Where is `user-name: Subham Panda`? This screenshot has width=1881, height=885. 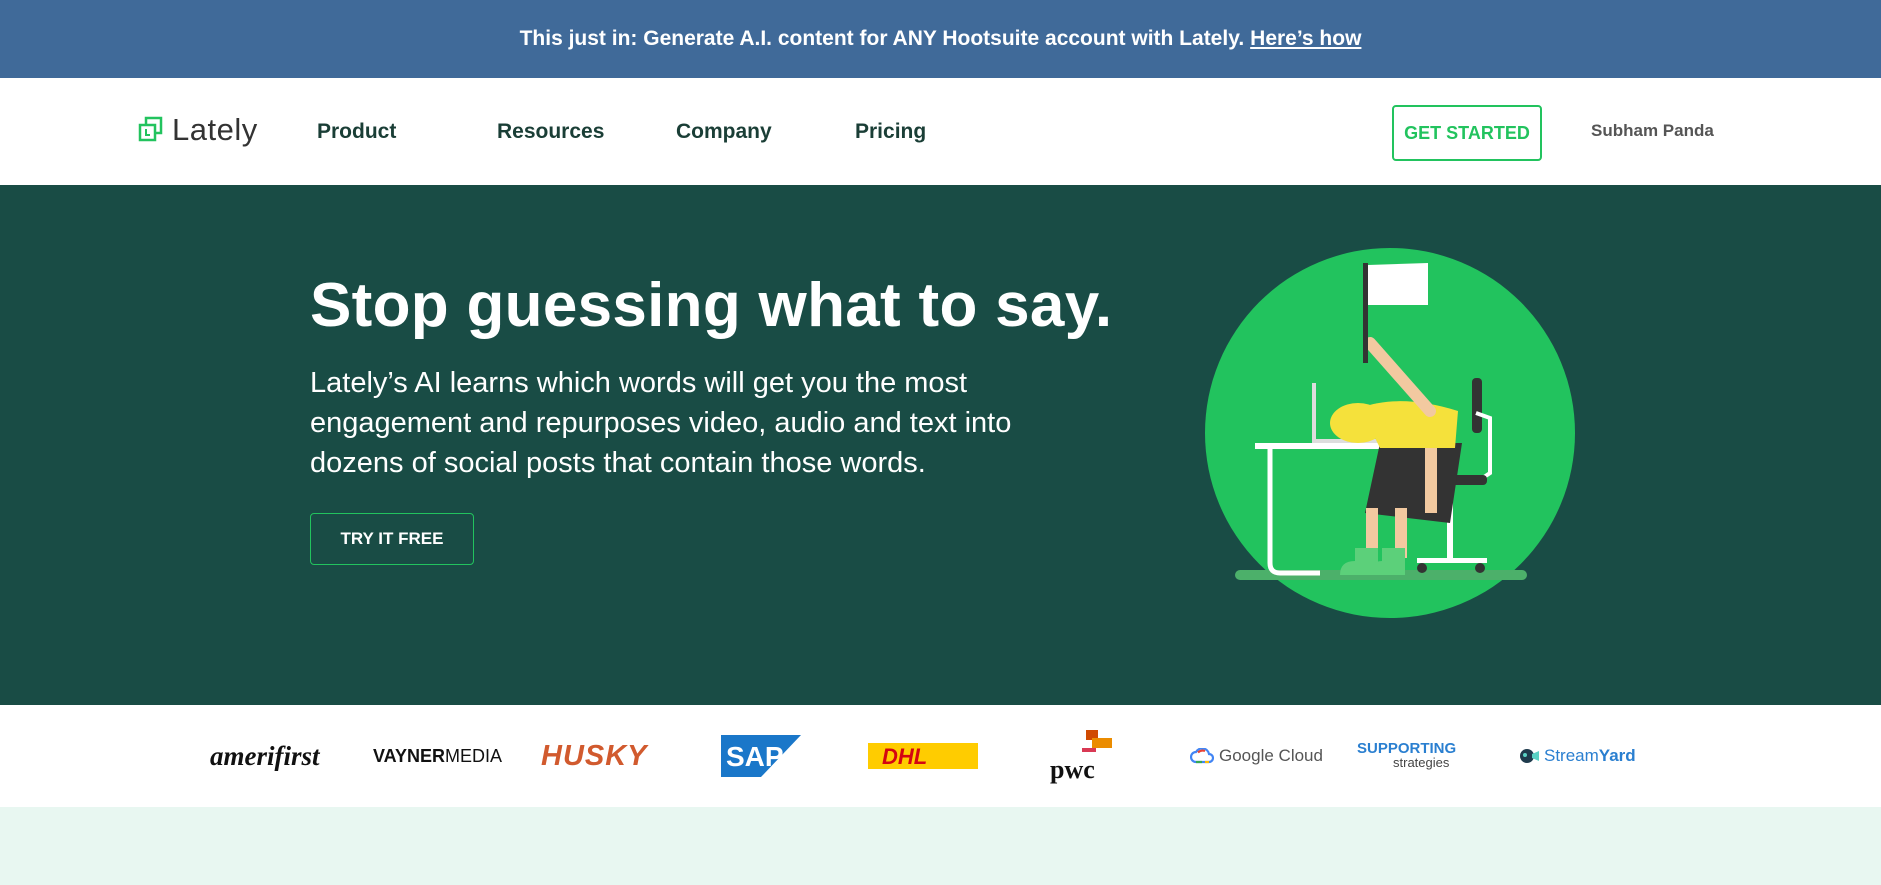 user-name: Subham Panda is located at coordinates (1652, 131).